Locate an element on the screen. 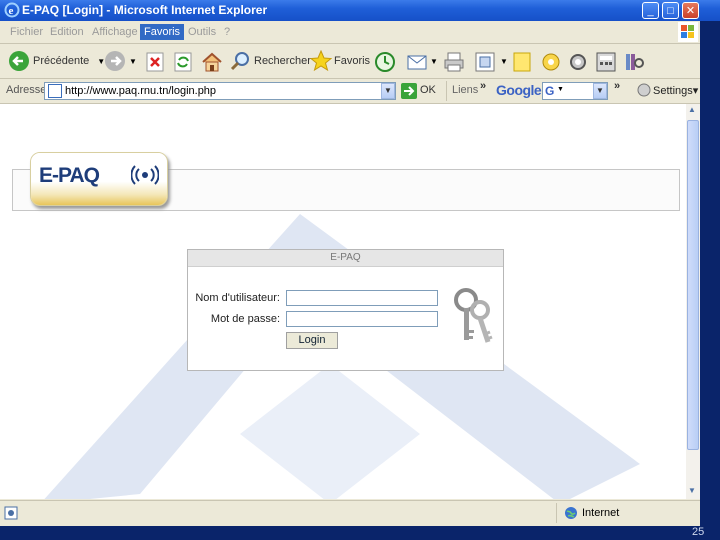  security-zone-label: Internet is located at coordinates (601, 513).